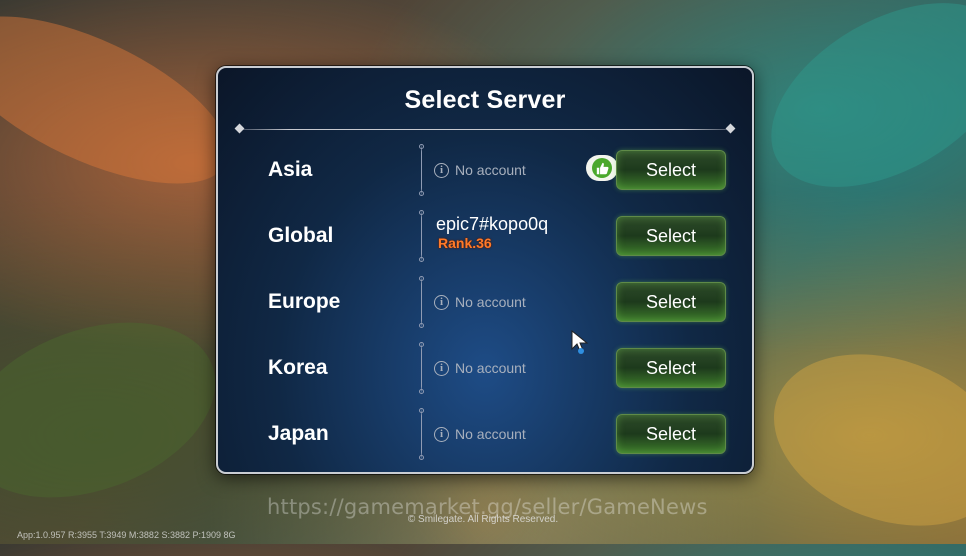 Image resolution: width=966 pixels, height=556 pixels. I want to click on server-region-label: Japan, so click(298, 433).